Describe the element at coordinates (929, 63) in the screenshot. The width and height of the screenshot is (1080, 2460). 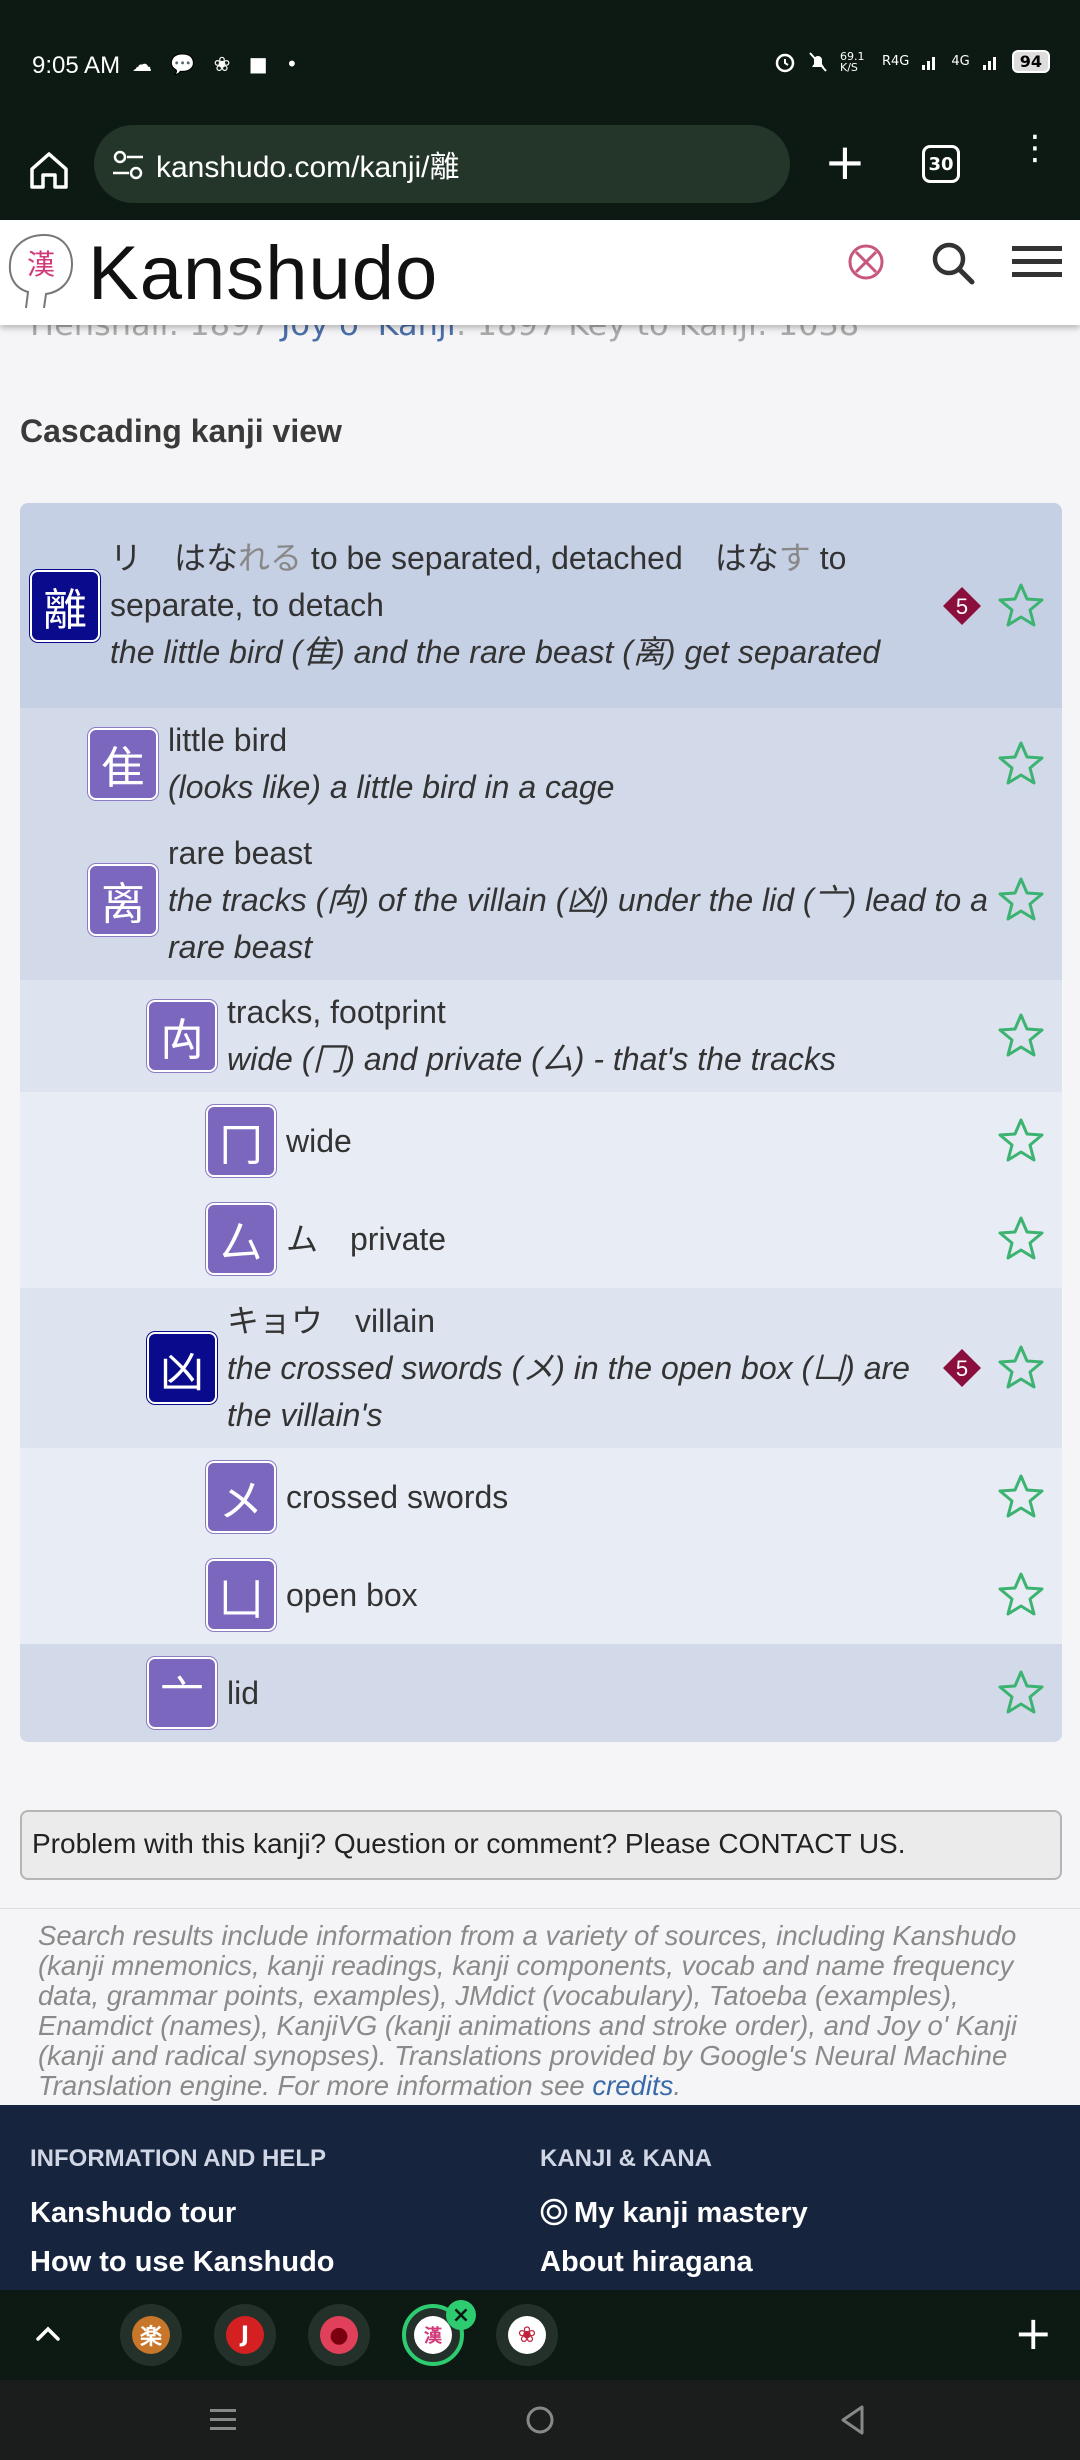
I see `signal-bars-icon` at that location.